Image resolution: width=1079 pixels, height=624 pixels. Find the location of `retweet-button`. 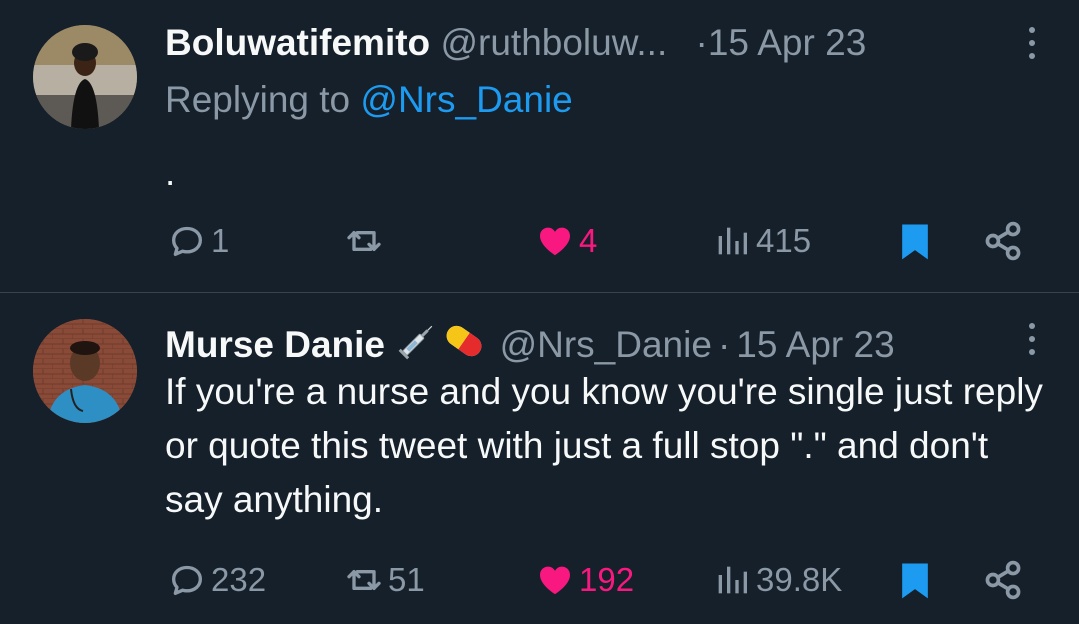

retweet-button is located at coordinates (366, 241).